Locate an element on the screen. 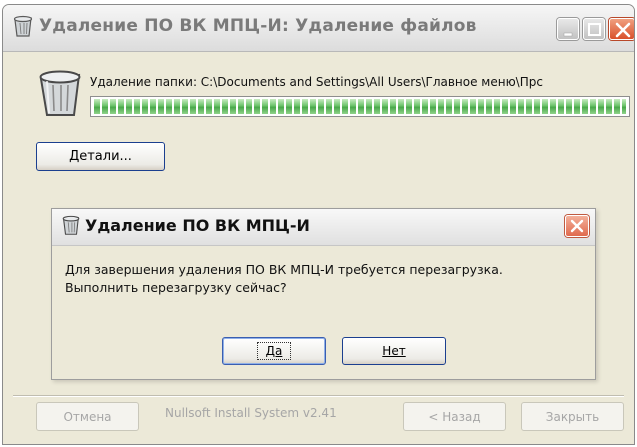 Image resolution: width=637 pixels, height=447 pixels. progress-bar-fill is located at coordinates (360, 106).